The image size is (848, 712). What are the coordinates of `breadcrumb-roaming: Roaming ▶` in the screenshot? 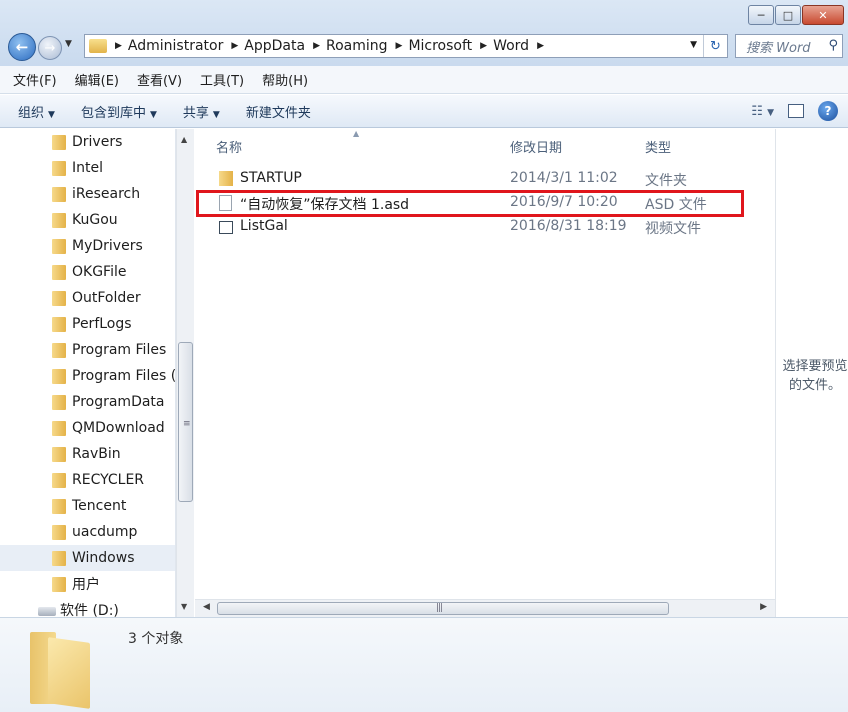 It's located at (367, 46).